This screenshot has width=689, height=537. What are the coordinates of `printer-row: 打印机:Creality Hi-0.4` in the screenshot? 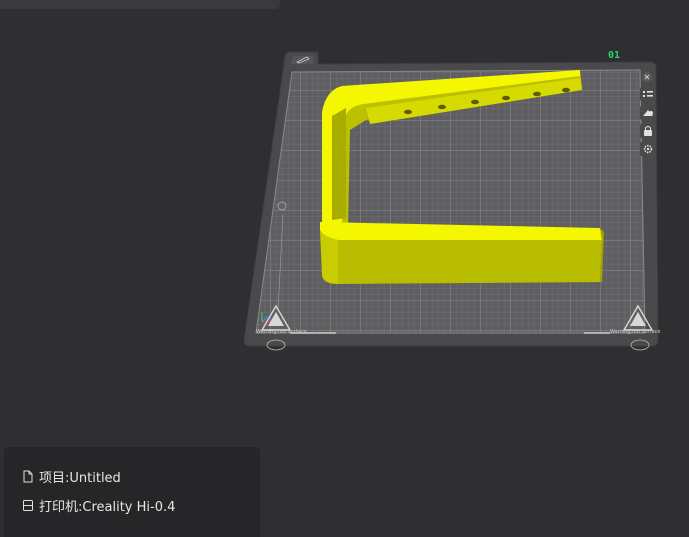 It's located at (98, 505).